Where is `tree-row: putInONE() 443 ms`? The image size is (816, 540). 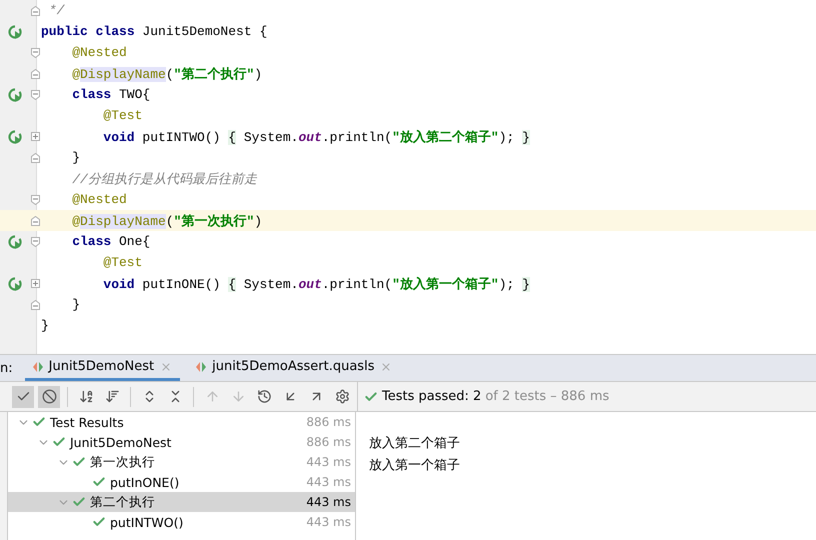
tree-row: putInONE() 443 ms is located at coordinates (181, 482).